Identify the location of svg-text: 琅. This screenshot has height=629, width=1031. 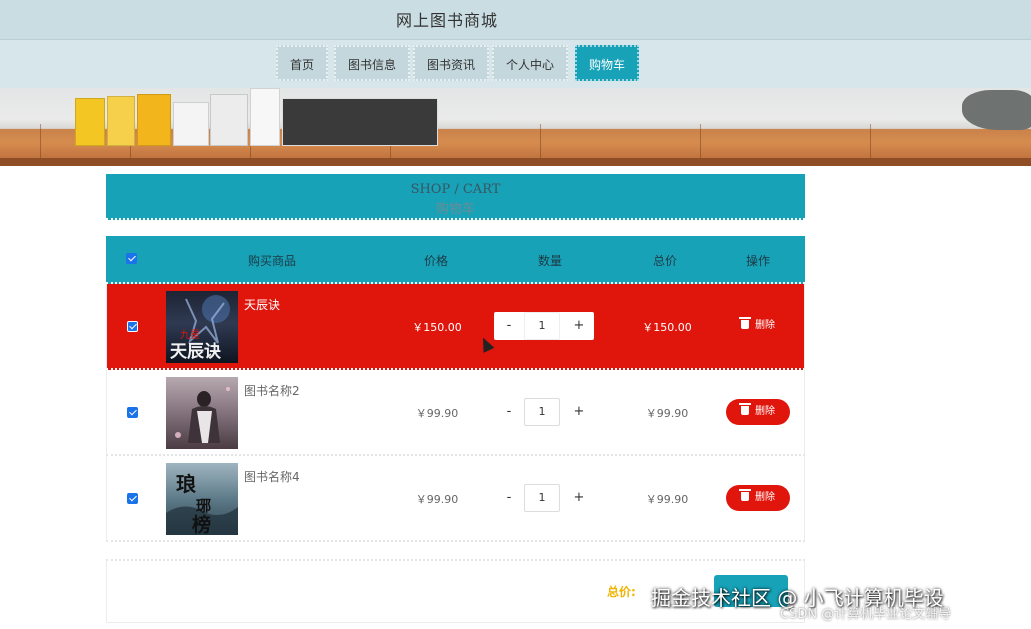
(186, 484).